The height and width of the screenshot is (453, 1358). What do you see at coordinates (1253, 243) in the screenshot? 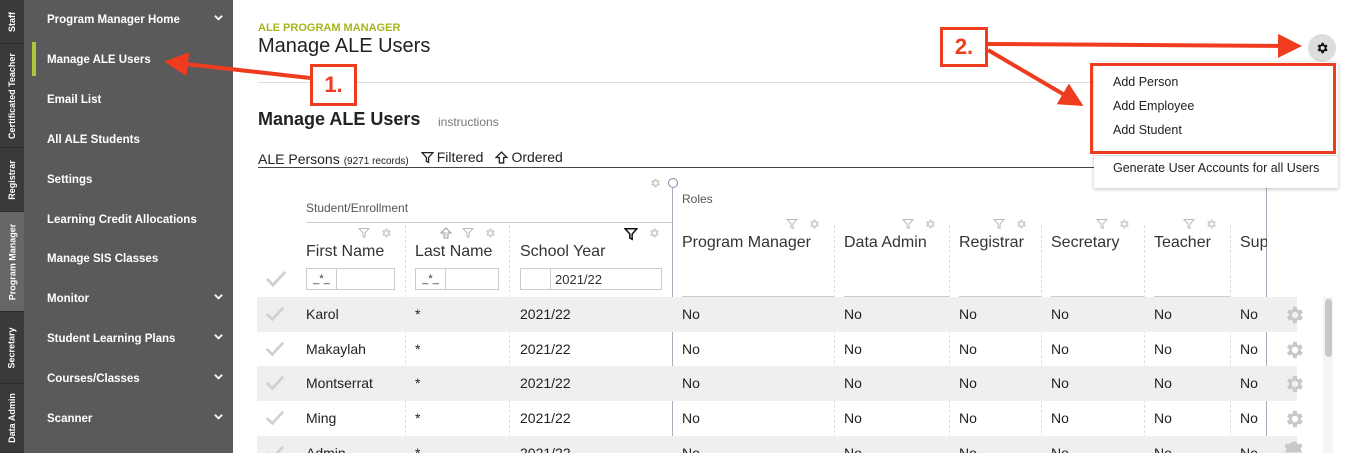
I see `col-sup: Sup` at bounding box center [1253, 243].